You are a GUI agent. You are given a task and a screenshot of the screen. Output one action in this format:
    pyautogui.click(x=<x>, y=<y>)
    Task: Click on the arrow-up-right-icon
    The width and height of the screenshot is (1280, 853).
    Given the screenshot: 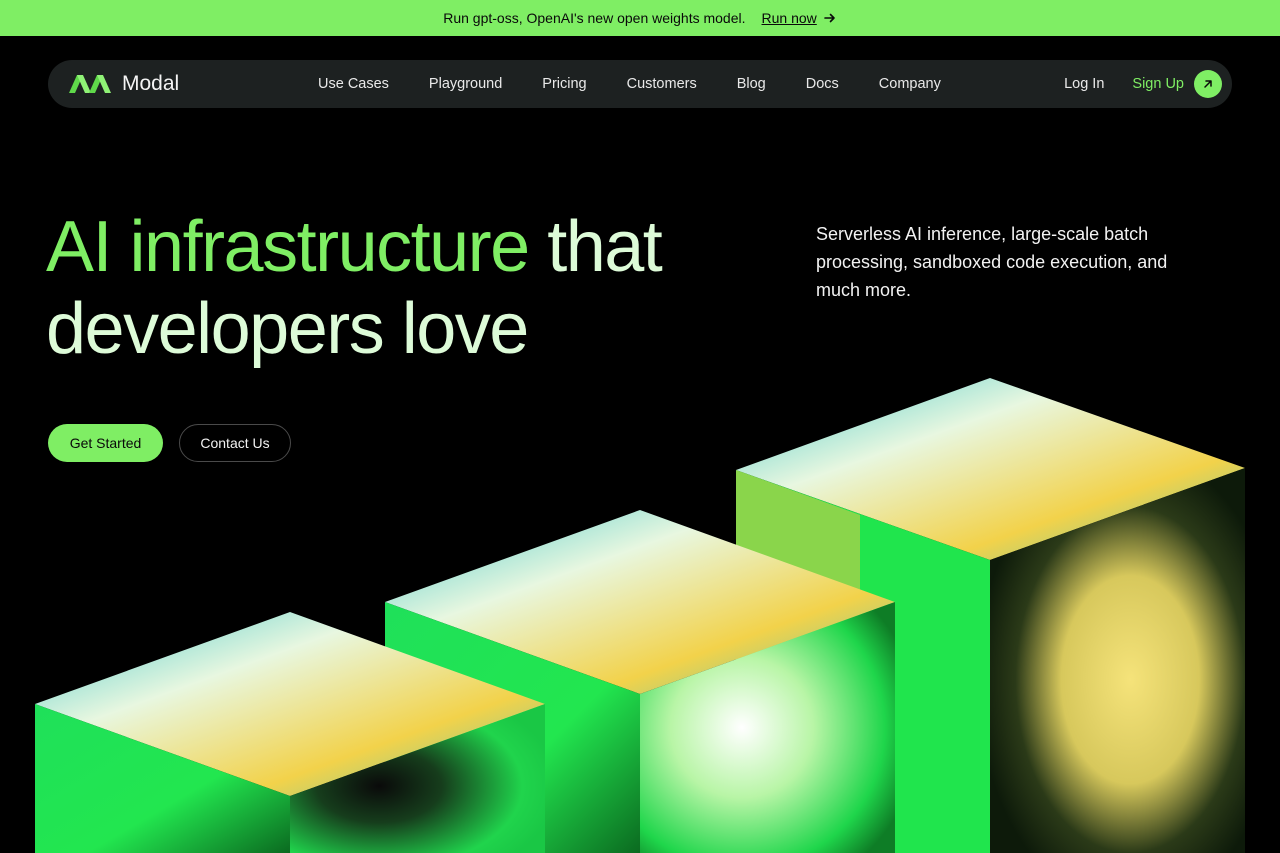 What is the action you would take?
    pyautogui.click(x=1208, y=84)
    